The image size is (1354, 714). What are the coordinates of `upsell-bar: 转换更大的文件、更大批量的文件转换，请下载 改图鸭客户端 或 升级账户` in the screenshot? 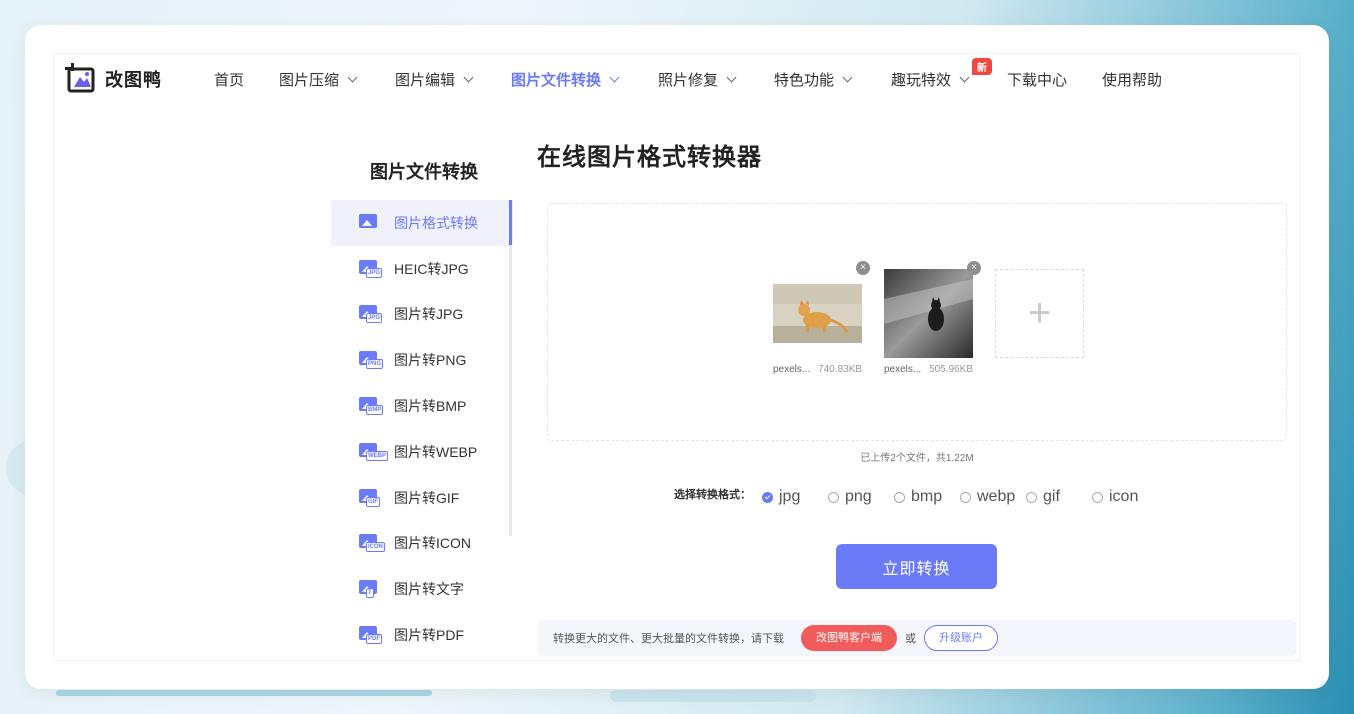 It's located at (917, 638).